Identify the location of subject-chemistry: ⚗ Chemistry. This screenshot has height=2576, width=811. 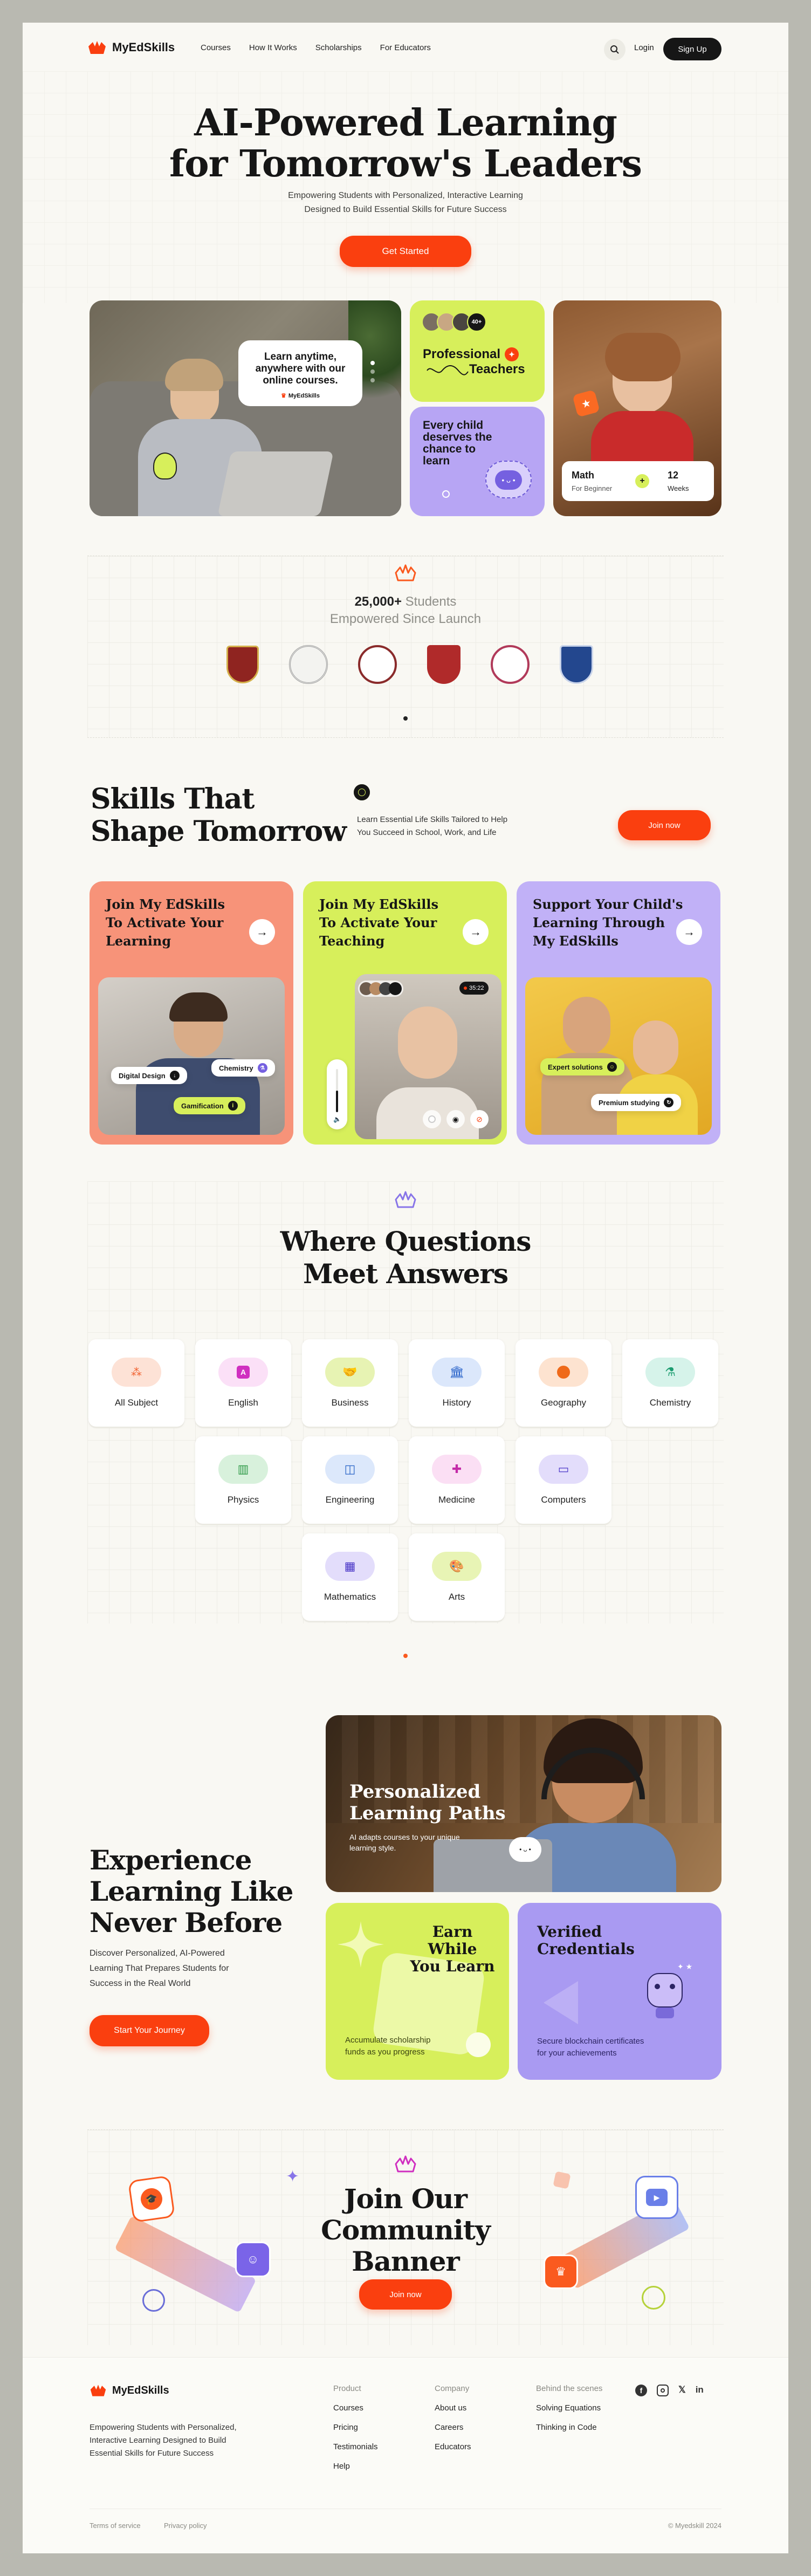
(670, 1383).